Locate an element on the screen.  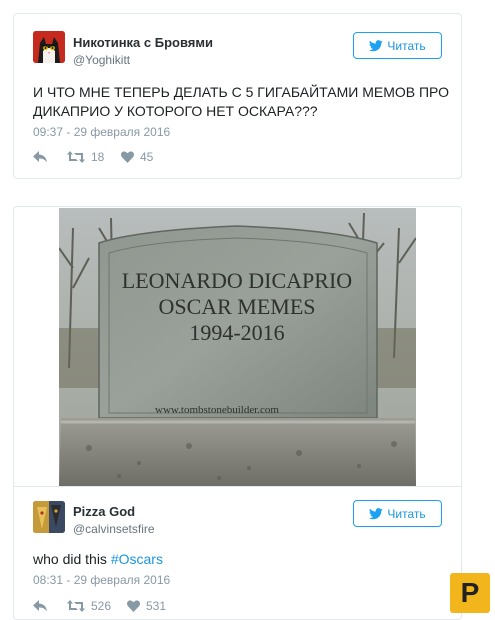
site-logo-letter: P is located at coordinates (470, 592).